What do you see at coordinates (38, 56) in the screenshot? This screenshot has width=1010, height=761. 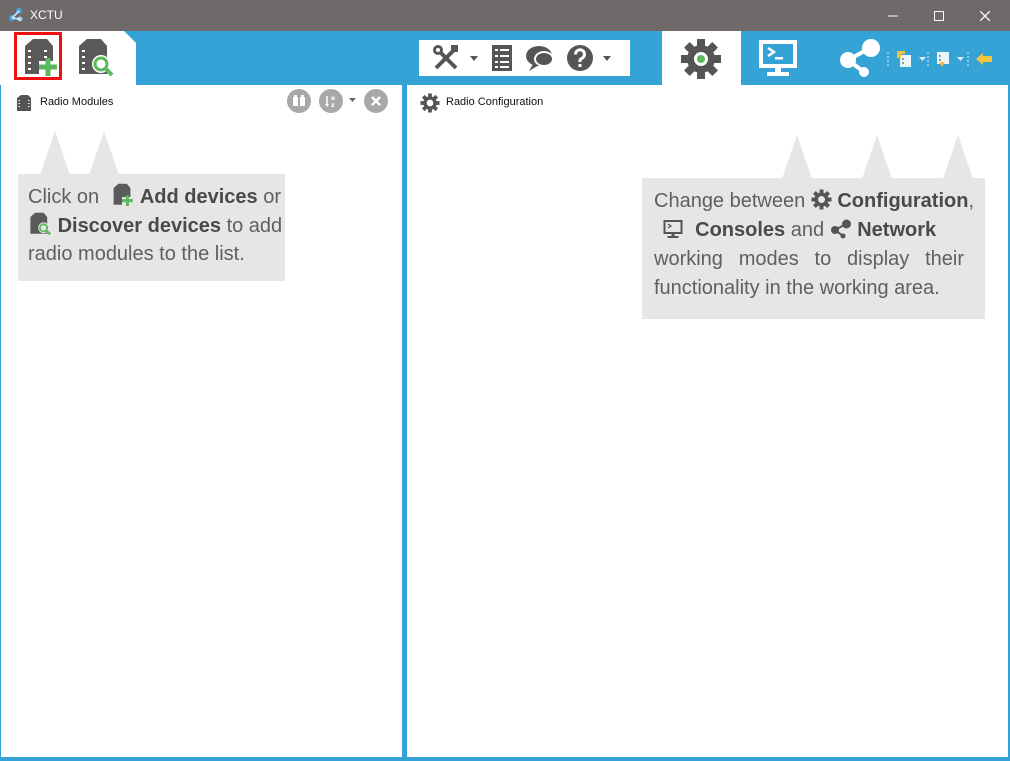 I see `add-devices-highlight` at bounding box center [38, 56].